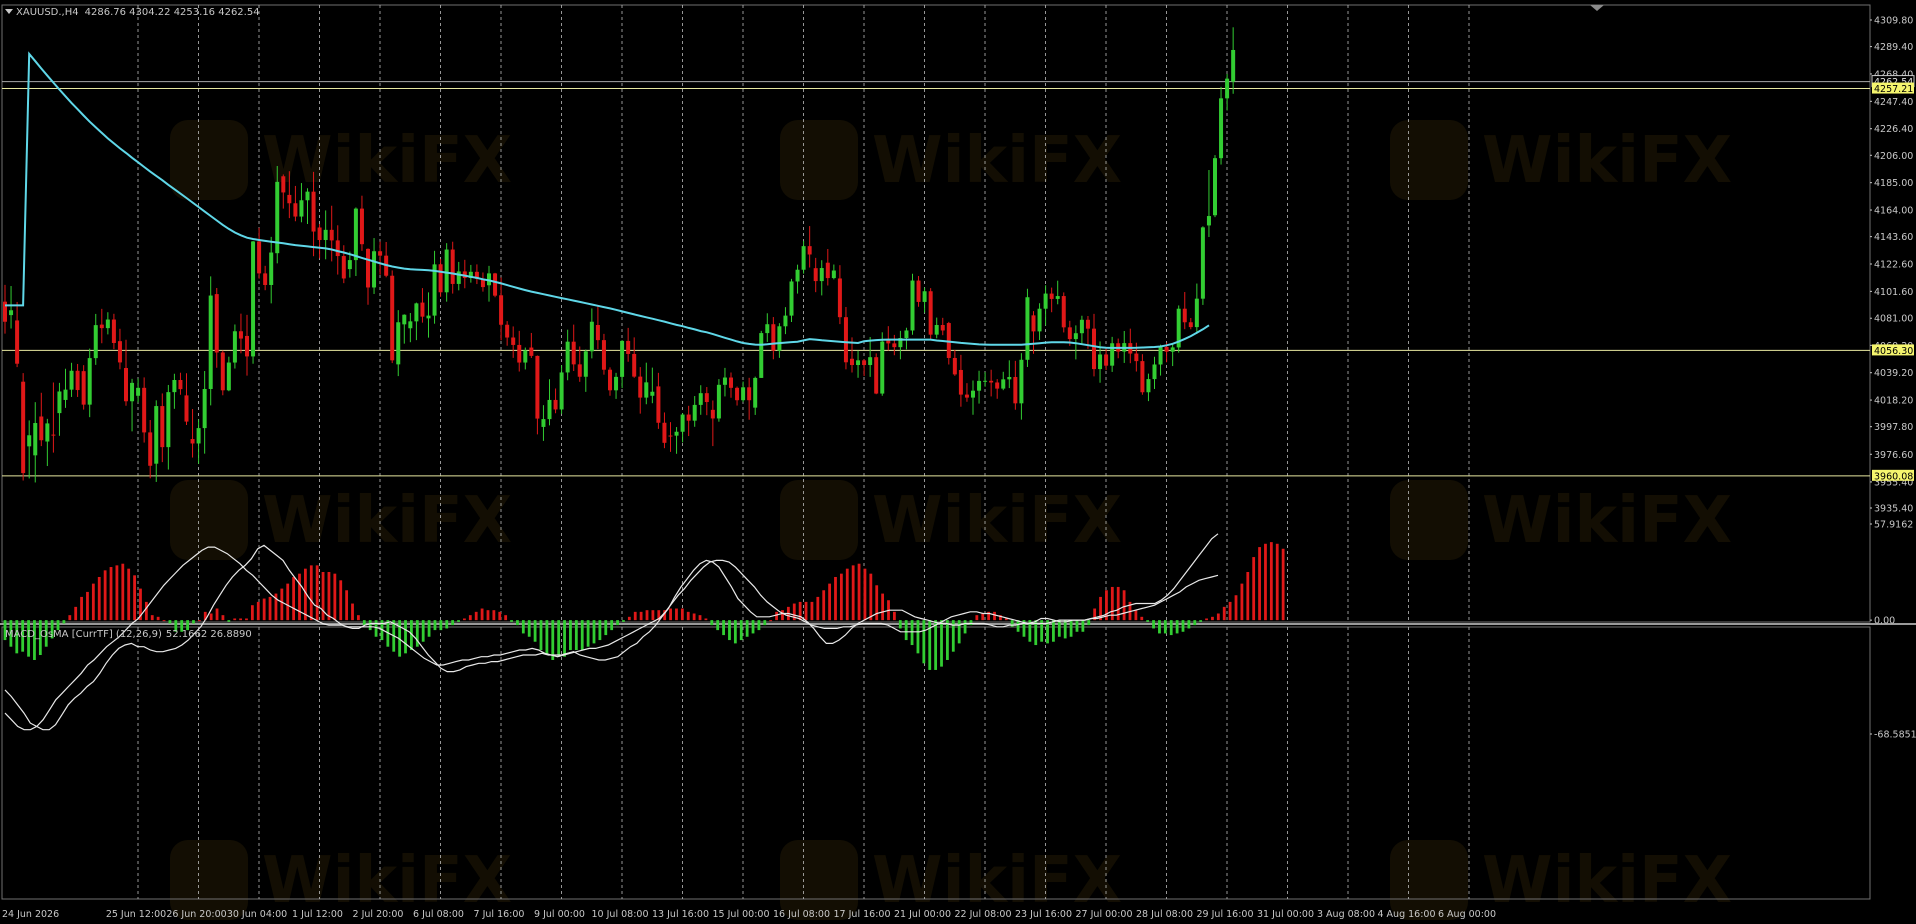  I want to click on price-tag: 3960.08, so click(1893, 475).